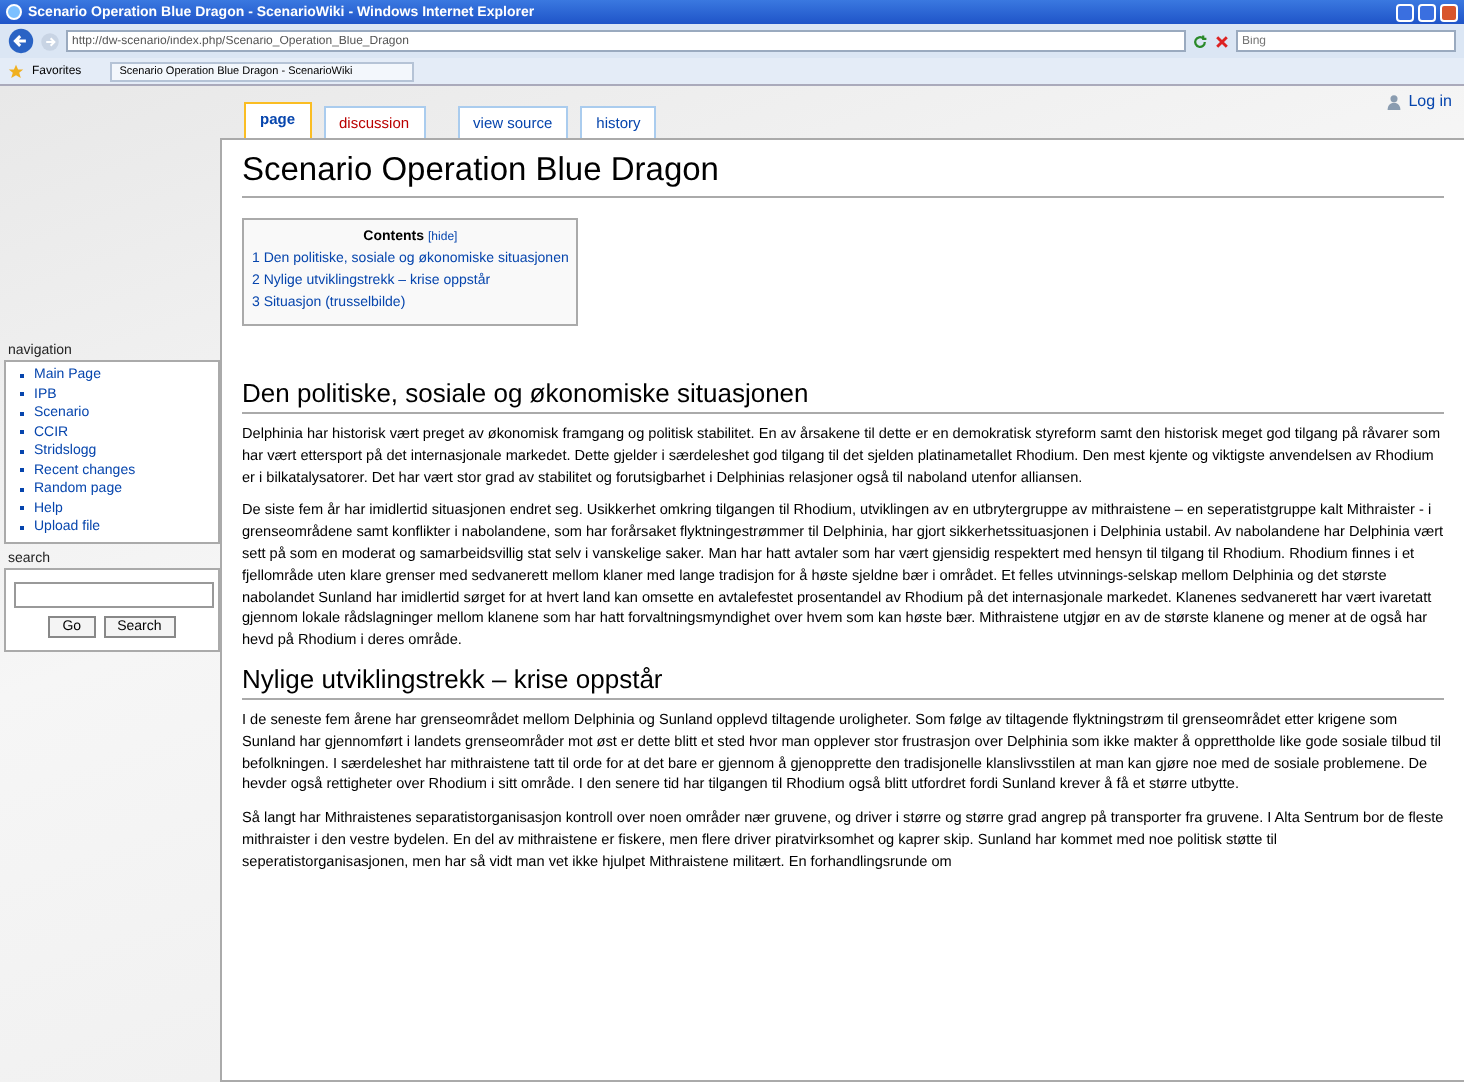 The image size is (1464, 1082). I want to click on minimize-button, so click(1405, 12).